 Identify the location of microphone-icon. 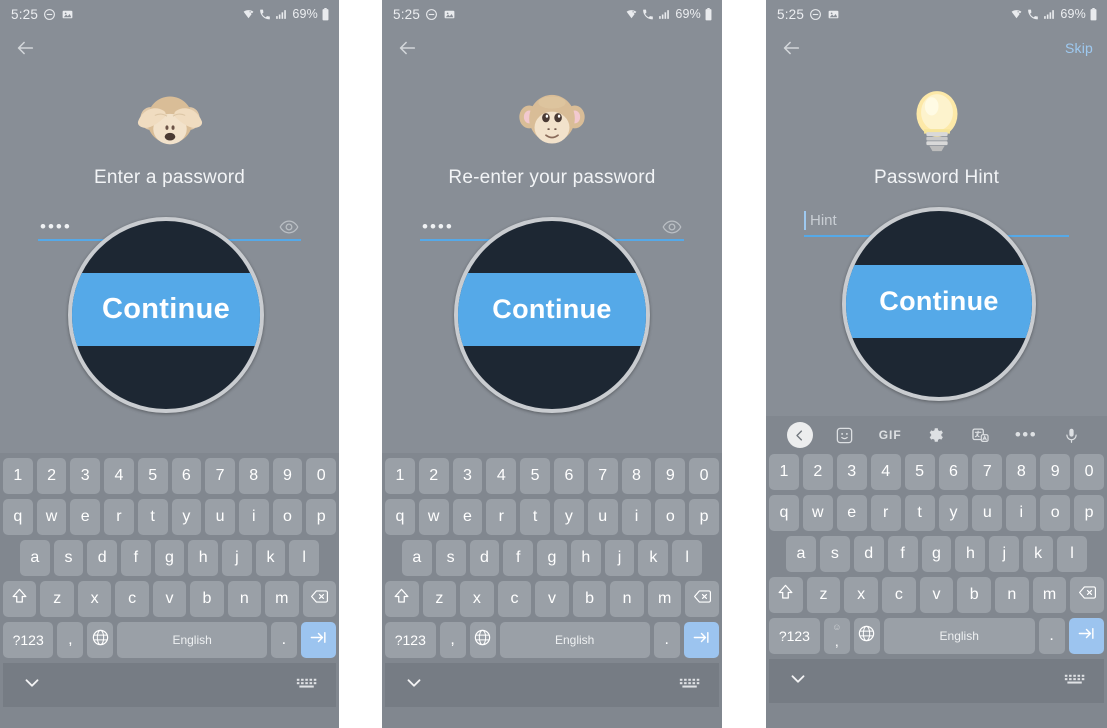
(1071, 435).